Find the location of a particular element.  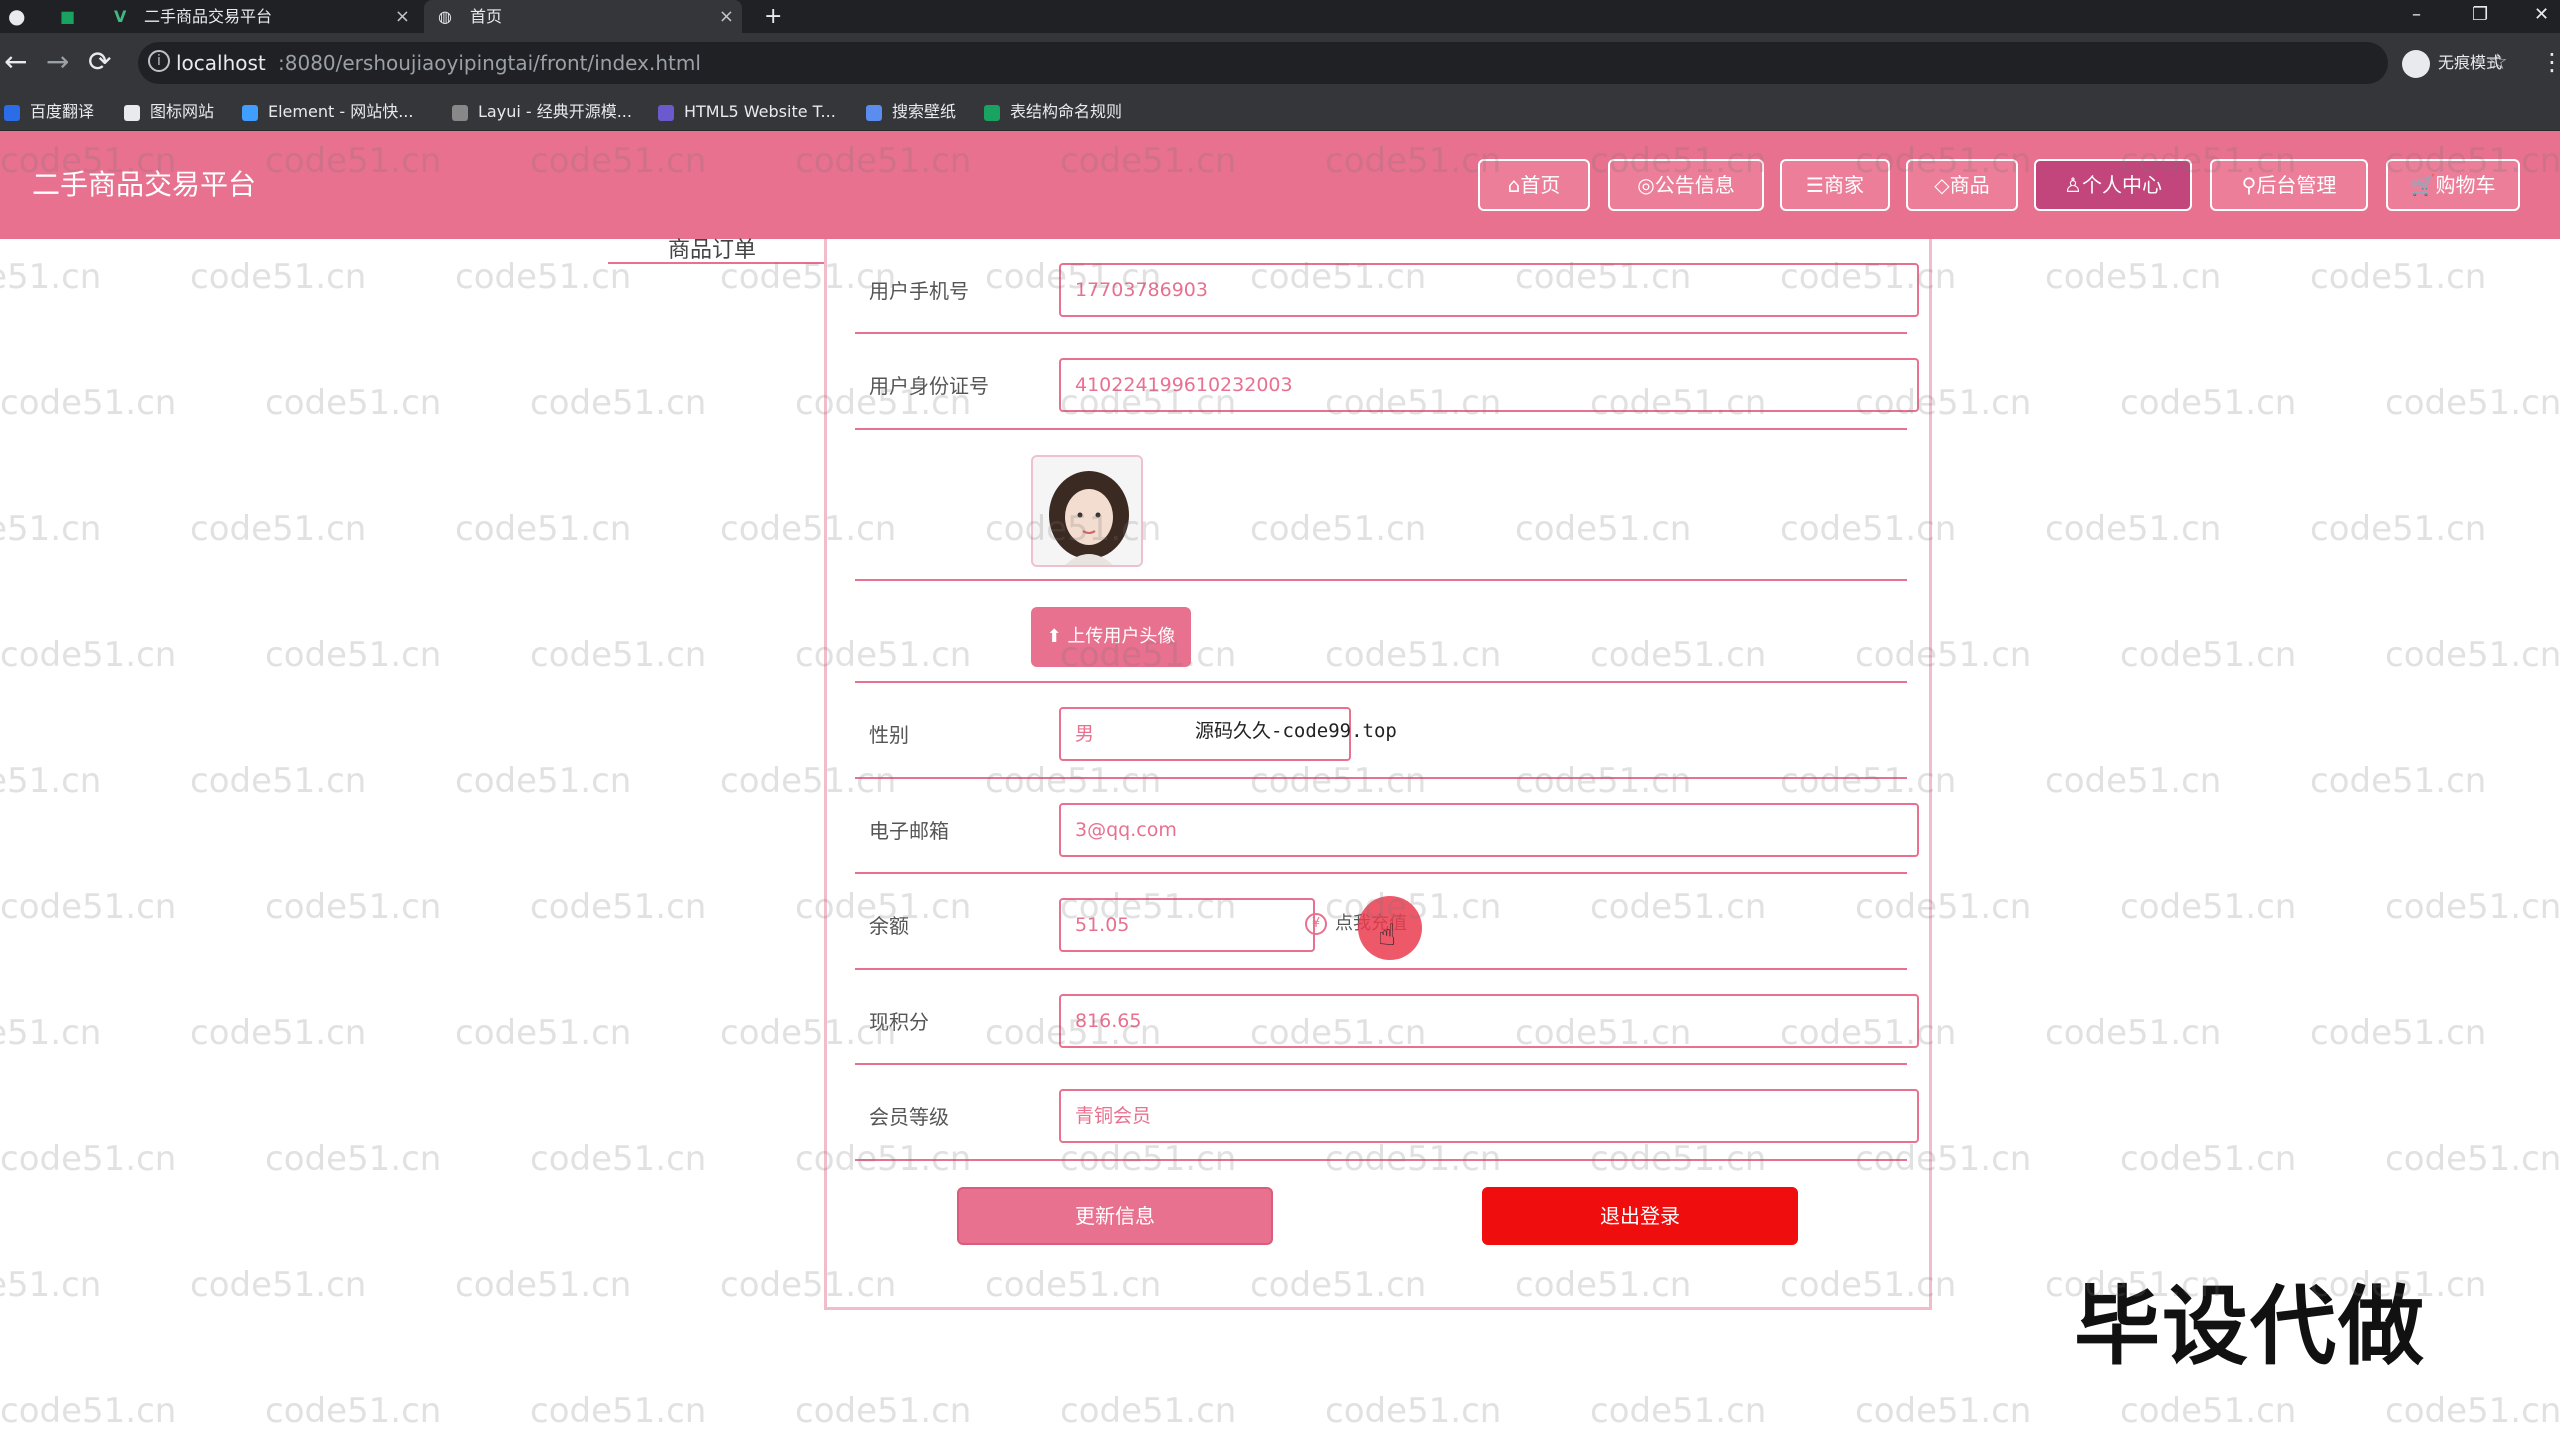

browser-menu-icon: ⋮ is located at coordinates (2550, 62).